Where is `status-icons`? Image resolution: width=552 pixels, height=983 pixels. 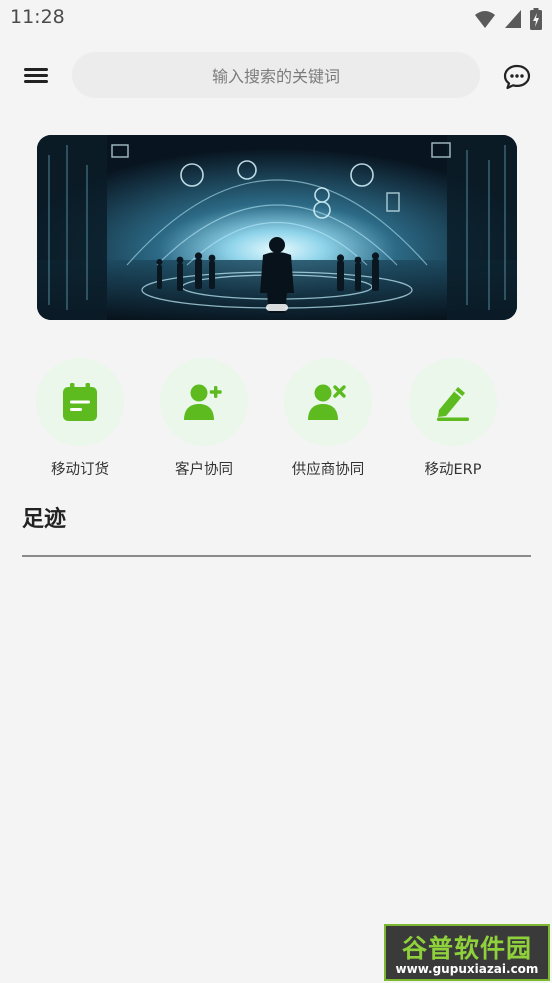 status-icons is located at coordinates (508, 19).